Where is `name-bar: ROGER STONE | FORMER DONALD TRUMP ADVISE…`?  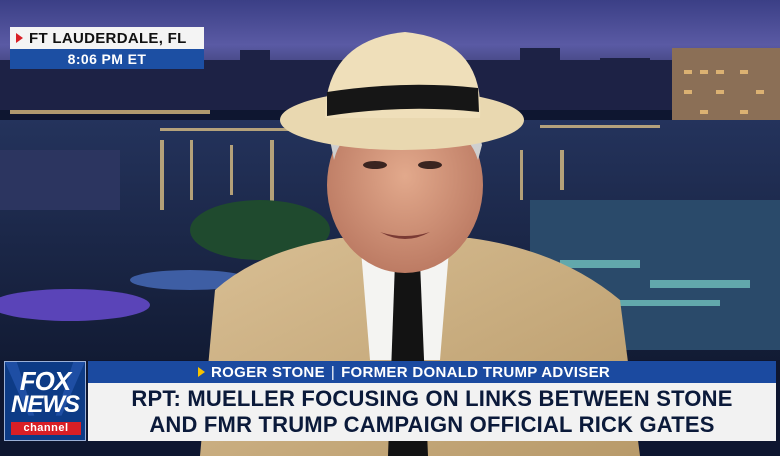
name-bar: ROGER STONE | FORMER DONALD TRUMP ADVISE… is located at coordinates (432, 372).